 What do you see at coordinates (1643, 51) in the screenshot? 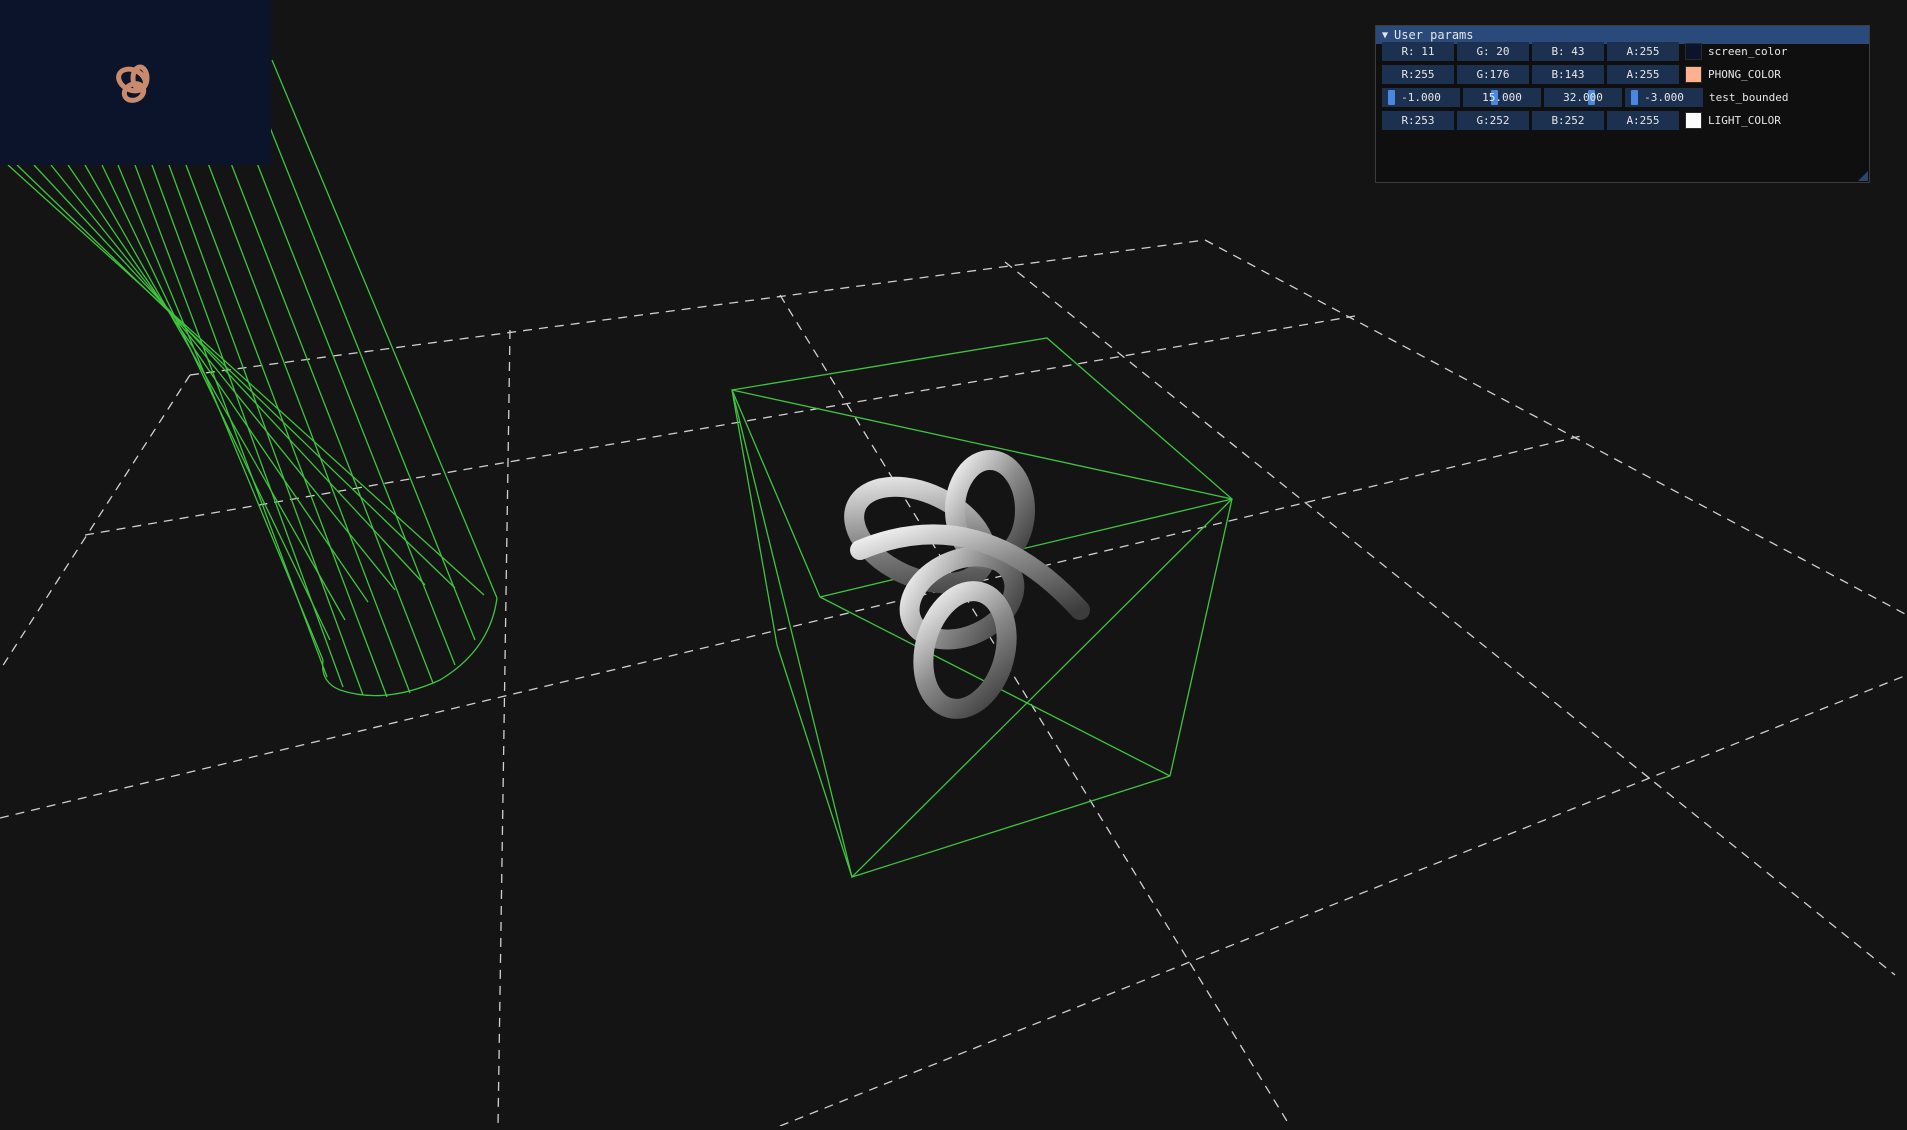
I see `screen-color-a-field: A:255` at bounding box center [1643, 51].